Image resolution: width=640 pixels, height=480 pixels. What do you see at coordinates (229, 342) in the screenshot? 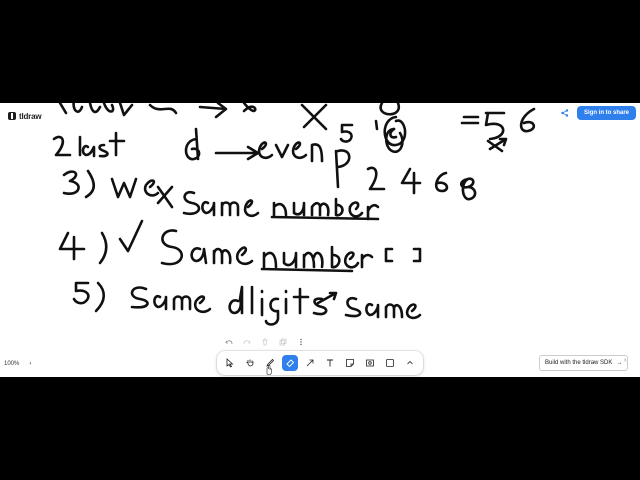
I see `undo-icon` at bounding box center [229, 342].